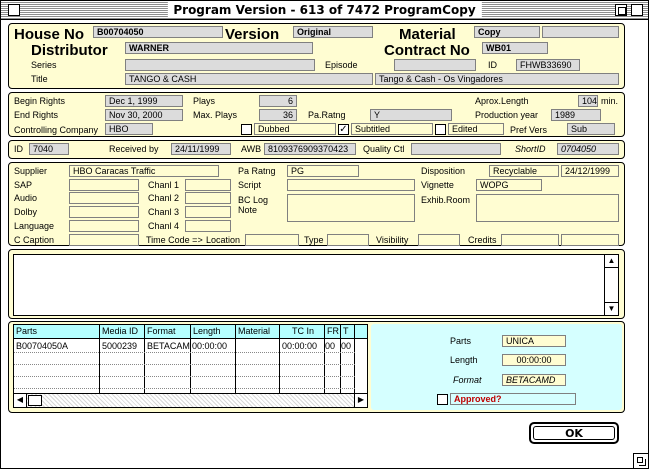 The width and height of the screenshot is (649, 469). What do you see at coordinates (302, 332) in the screenshot?
I see `column-header-tc-in: TC In` at bounding box center [302, 332].